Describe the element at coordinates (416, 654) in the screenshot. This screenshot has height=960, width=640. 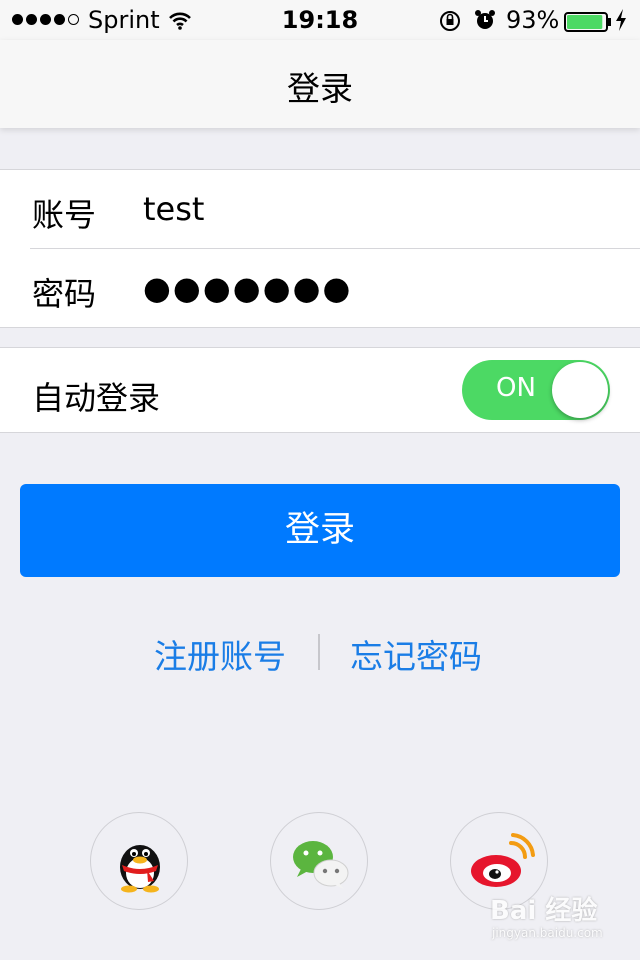
I see `forgot-password-link: 忘记密码` at that location.